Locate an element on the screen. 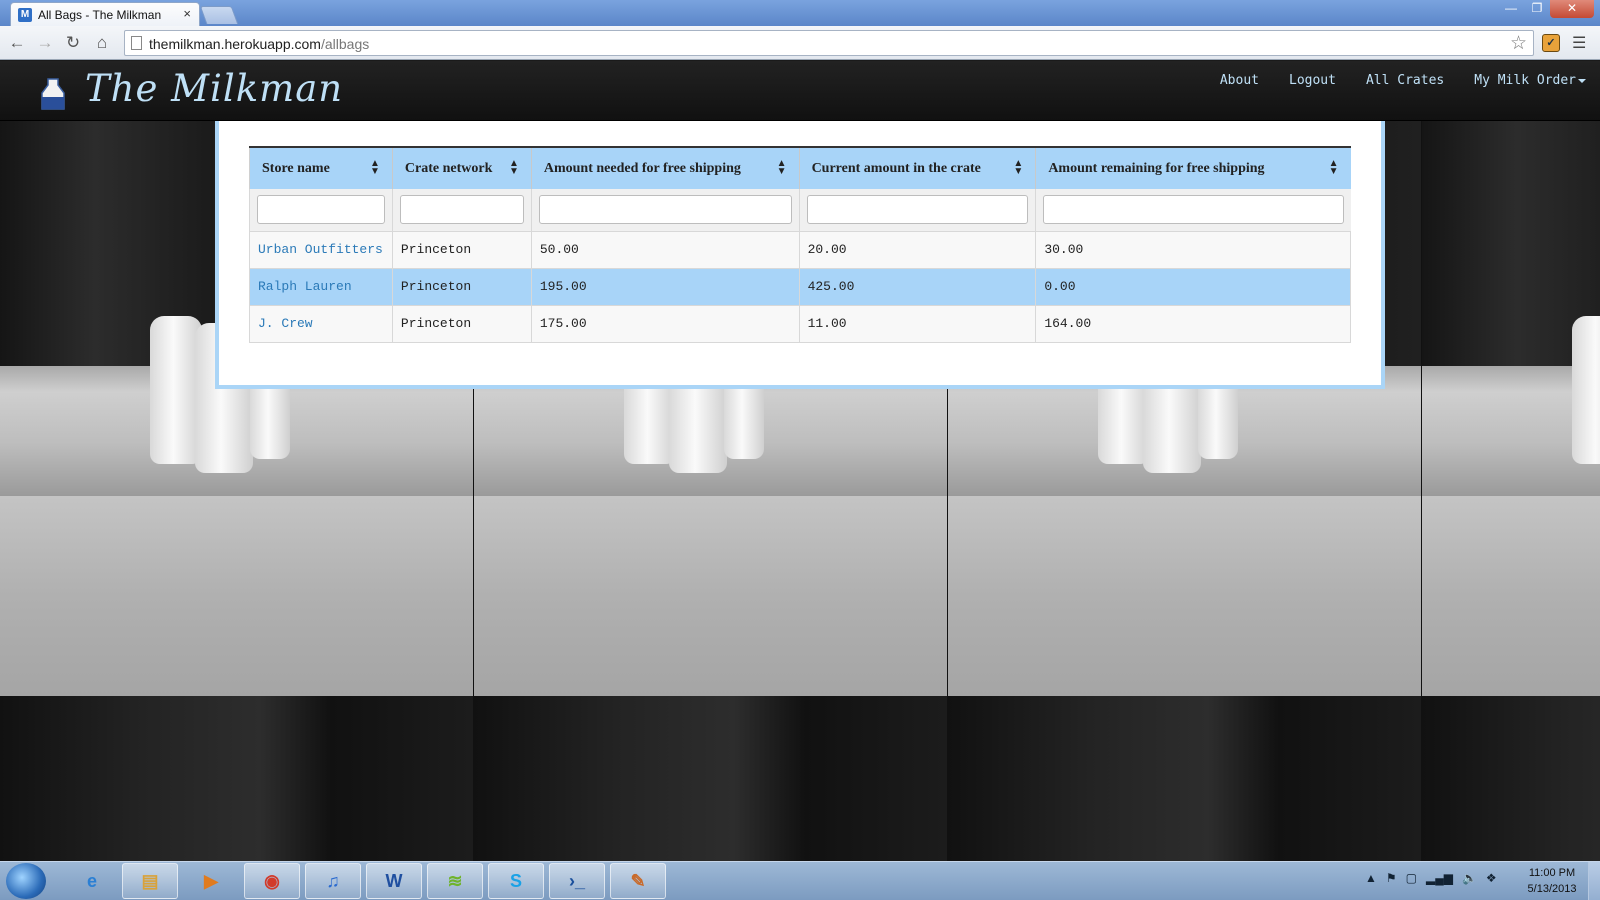 The height and width of the screenshot is (900, 1600). network-signal-icon: ▂▄▆ is located at coordinates (1439, 878).